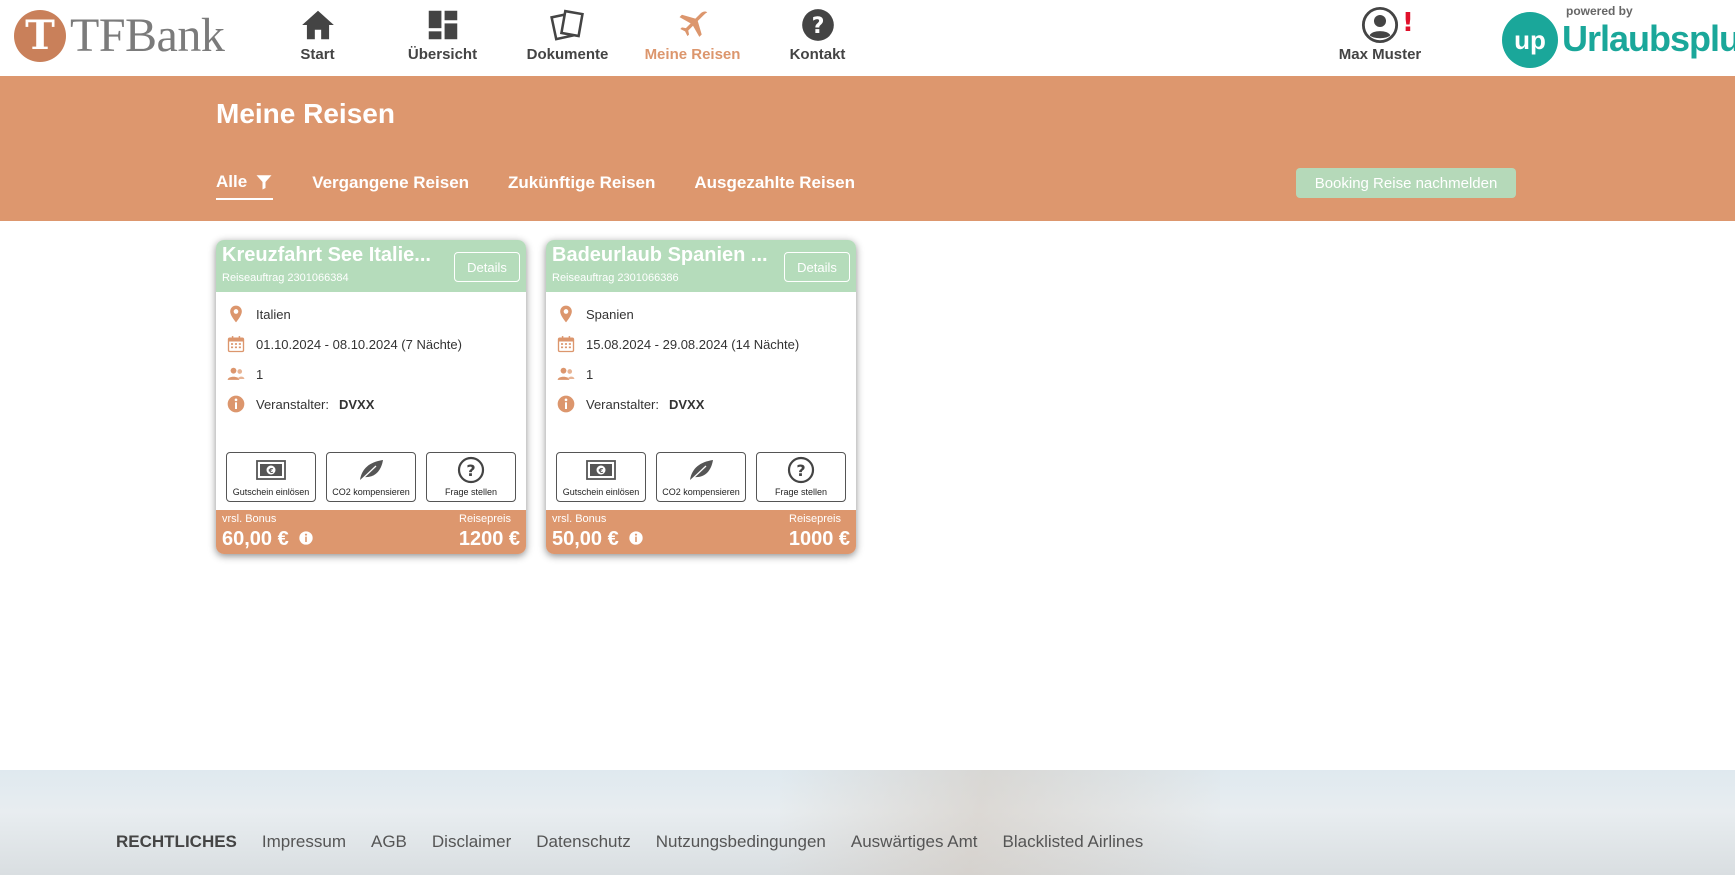 The height and width of the screenshot is (875, 1735). What do you see at coordinates (582, 182) in the screenshot?
I see `tab-label: Zukünftige Reisen` at bounding box center [582, 182].